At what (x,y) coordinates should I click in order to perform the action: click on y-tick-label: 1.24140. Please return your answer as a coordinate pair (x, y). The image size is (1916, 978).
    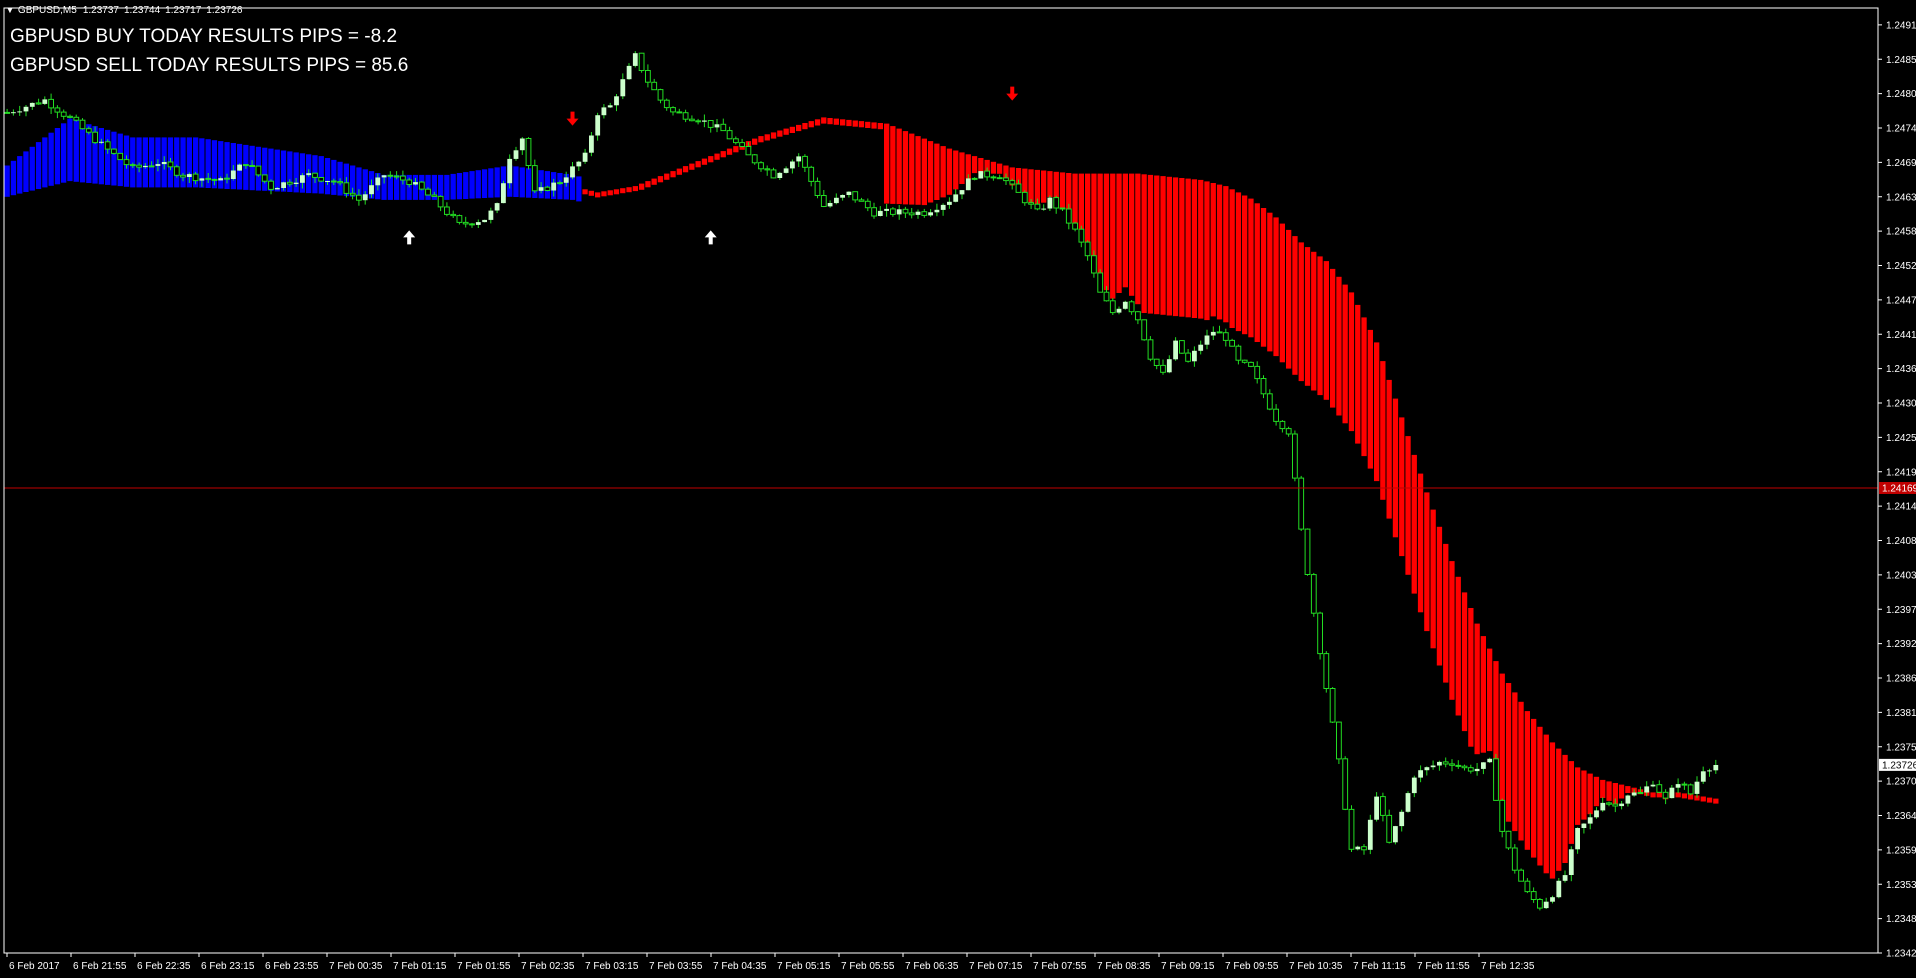
    Looking at the image, I should click on (1901, 507).